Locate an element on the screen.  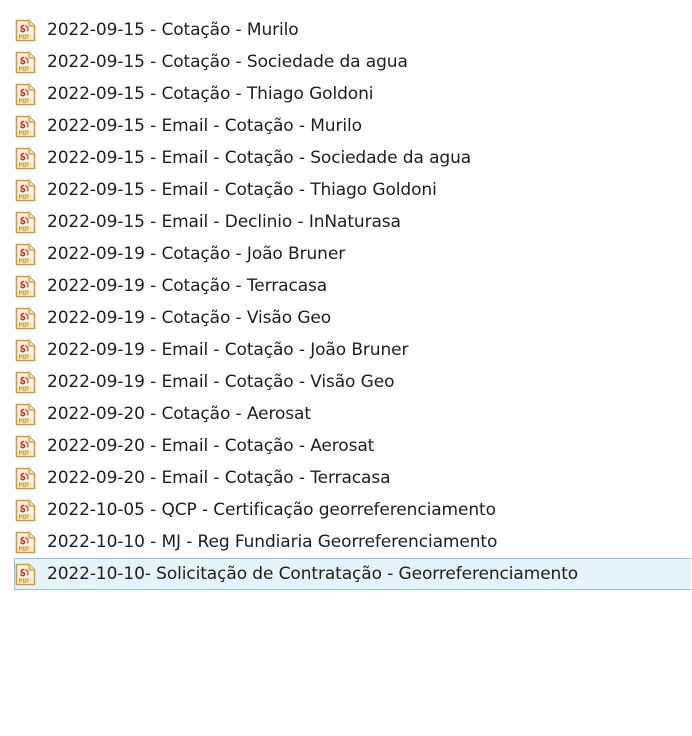
file-list-item: 2022-09-19 - Email - Cotação - Visão Geo is located at coordinates (353, 382).